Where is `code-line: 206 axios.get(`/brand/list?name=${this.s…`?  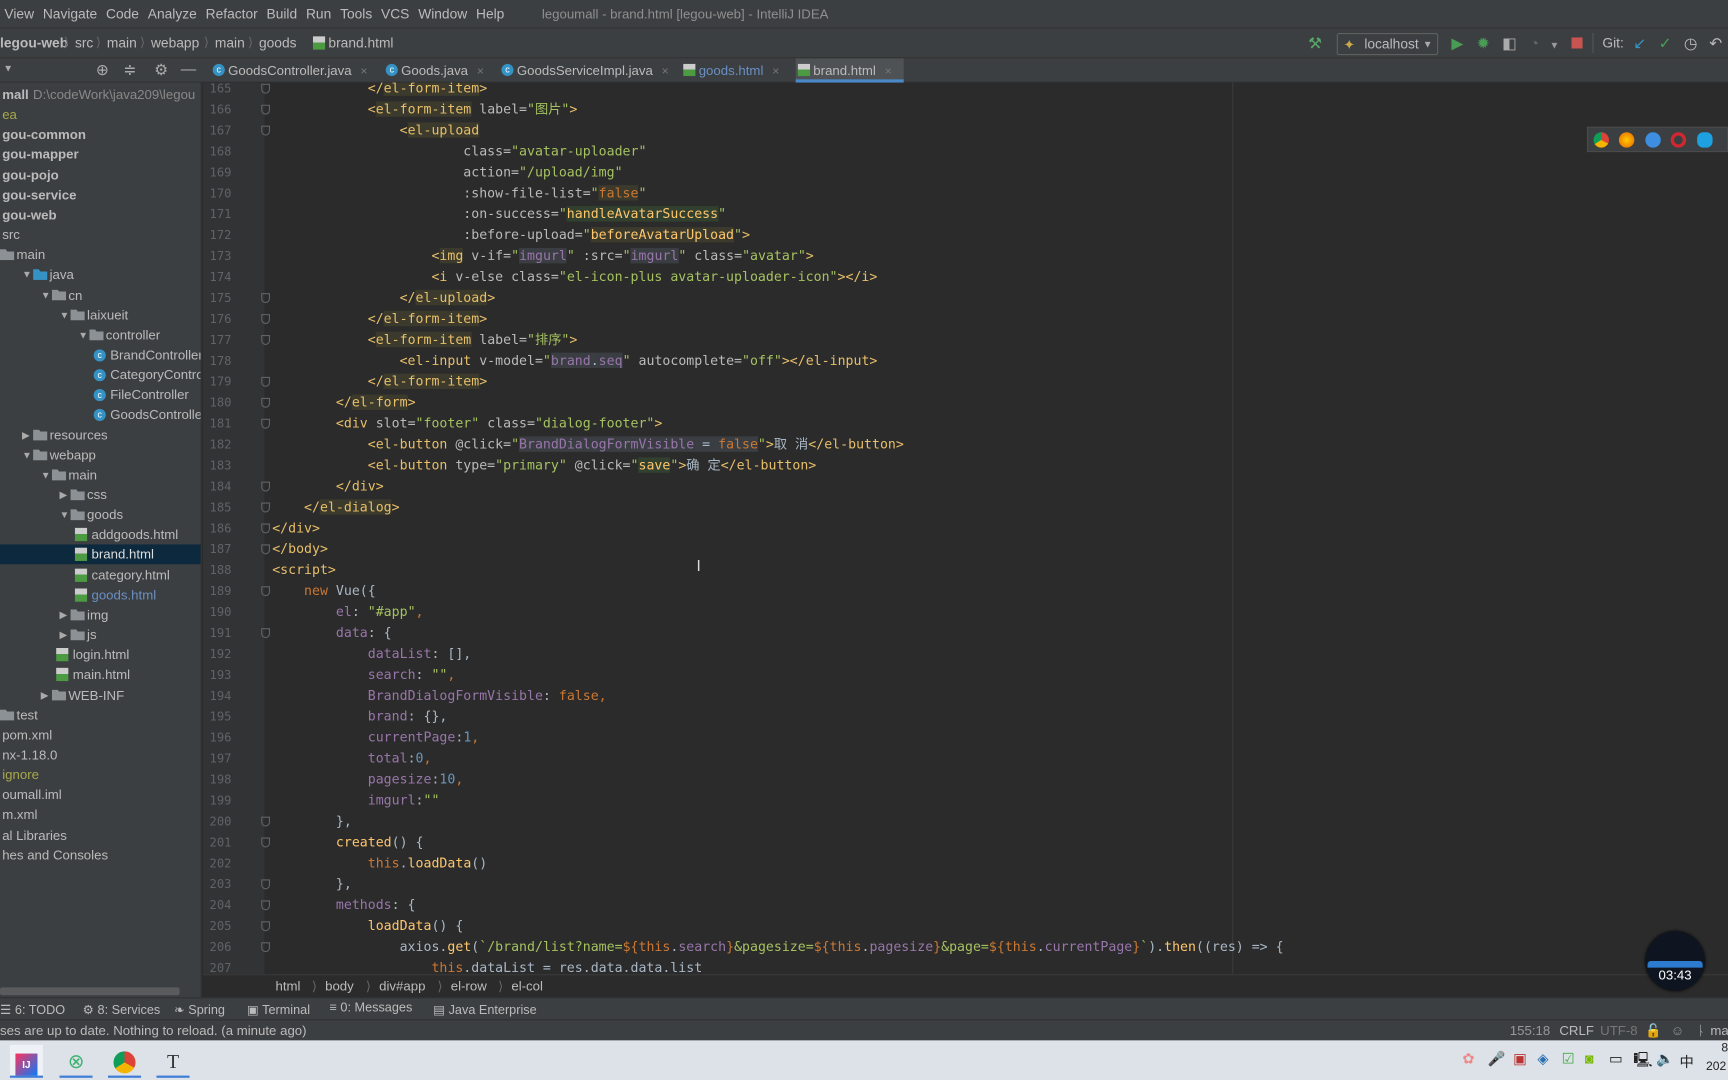
code-line: 206 axios.get(`/brand/list?name=${this.s… is located at coordinates (965, 947).